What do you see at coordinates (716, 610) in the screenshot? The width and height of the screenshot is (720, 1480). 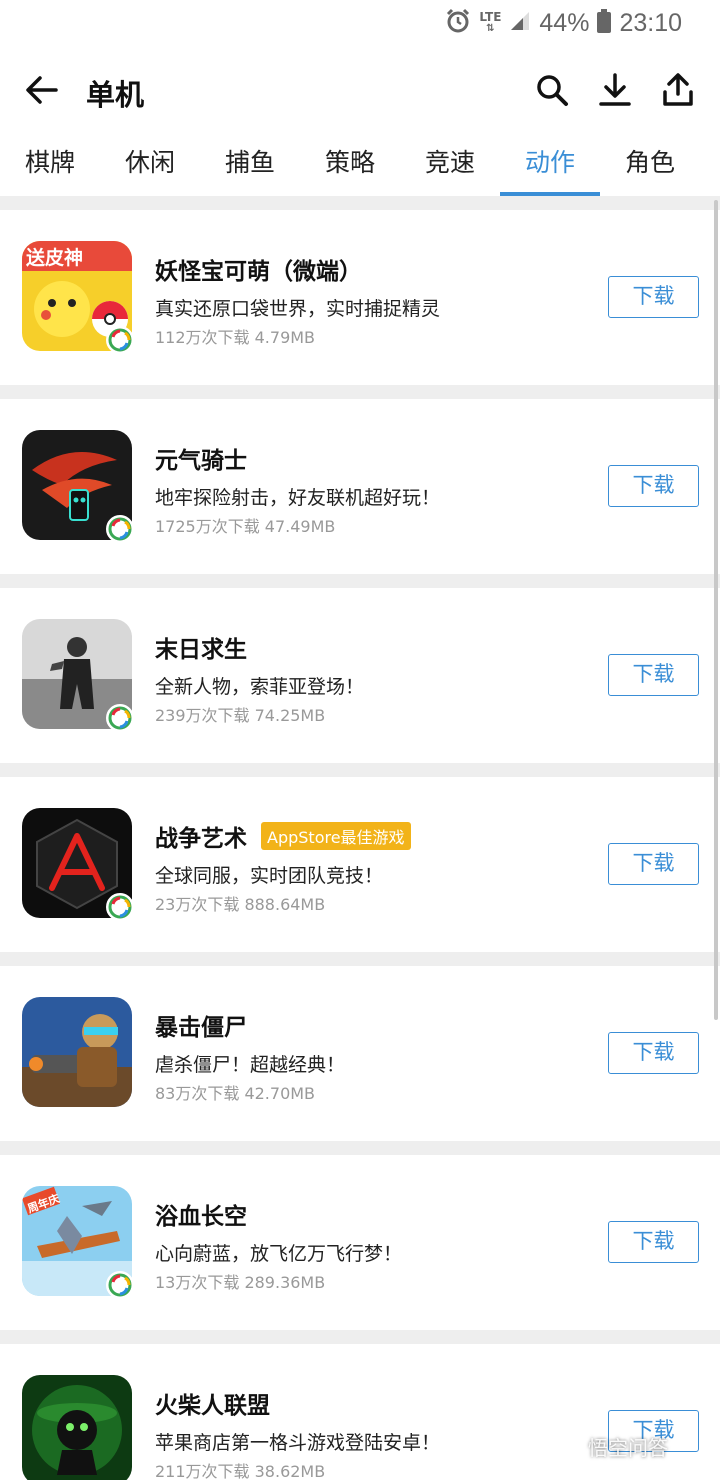 I see `scrollbar` at bounding box center [716, 610].